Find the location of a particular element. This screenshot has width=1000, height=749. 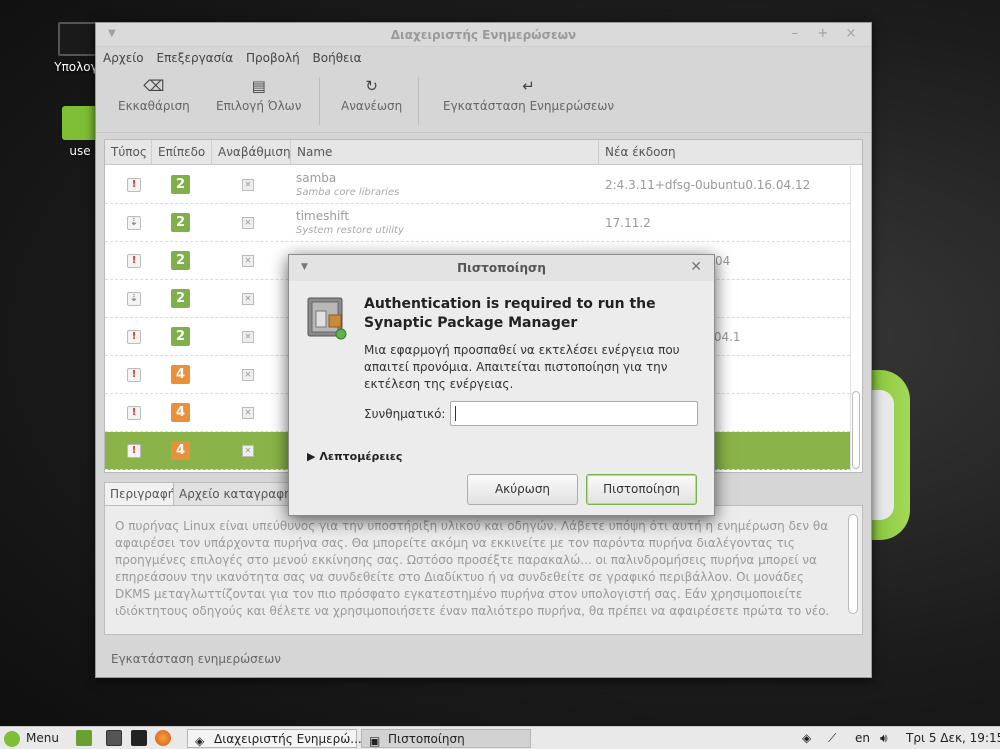

menu-help: Βοήθεια is located at coordinates (337, 58).